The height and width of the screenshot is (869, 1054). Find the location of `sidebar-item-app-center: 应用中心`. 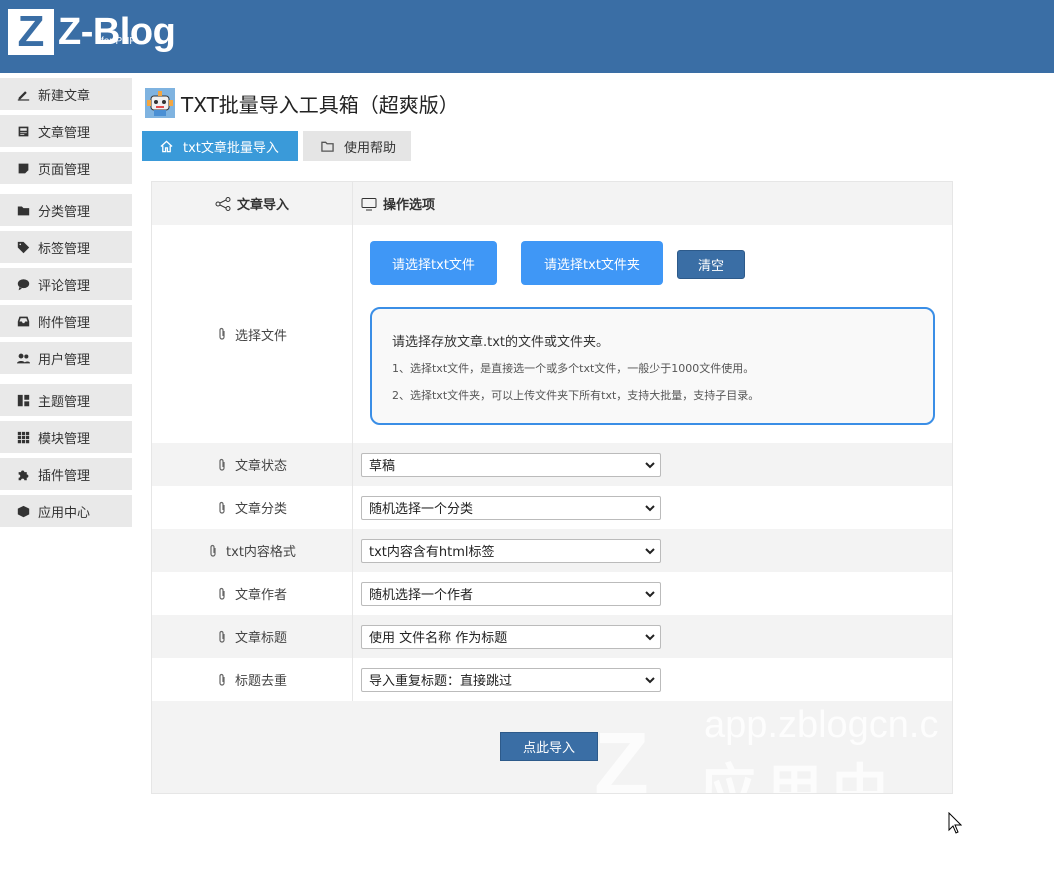

sidebar-item-app-center: 应用中心 is located at coordinates (66, 511).